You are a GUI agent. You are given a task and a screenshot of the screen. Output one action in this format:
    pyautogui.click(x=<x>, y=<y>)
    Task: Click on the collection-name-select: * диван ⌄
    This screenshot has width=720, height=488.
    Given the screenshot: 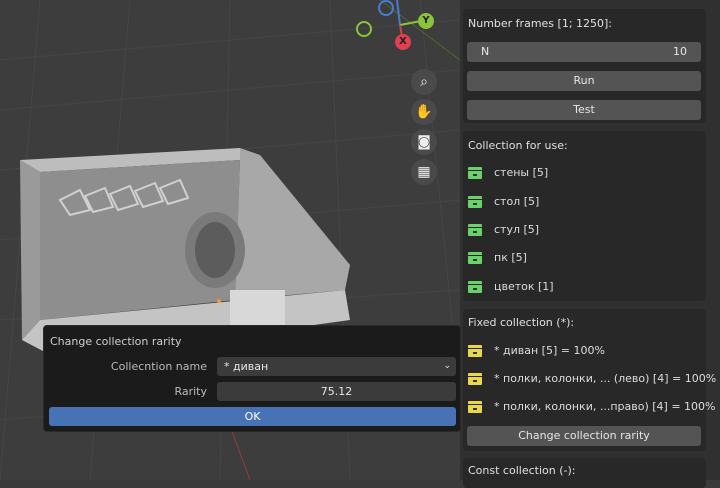 What is the action you would take?
    pyautogui.click(x=336, y=366)
    